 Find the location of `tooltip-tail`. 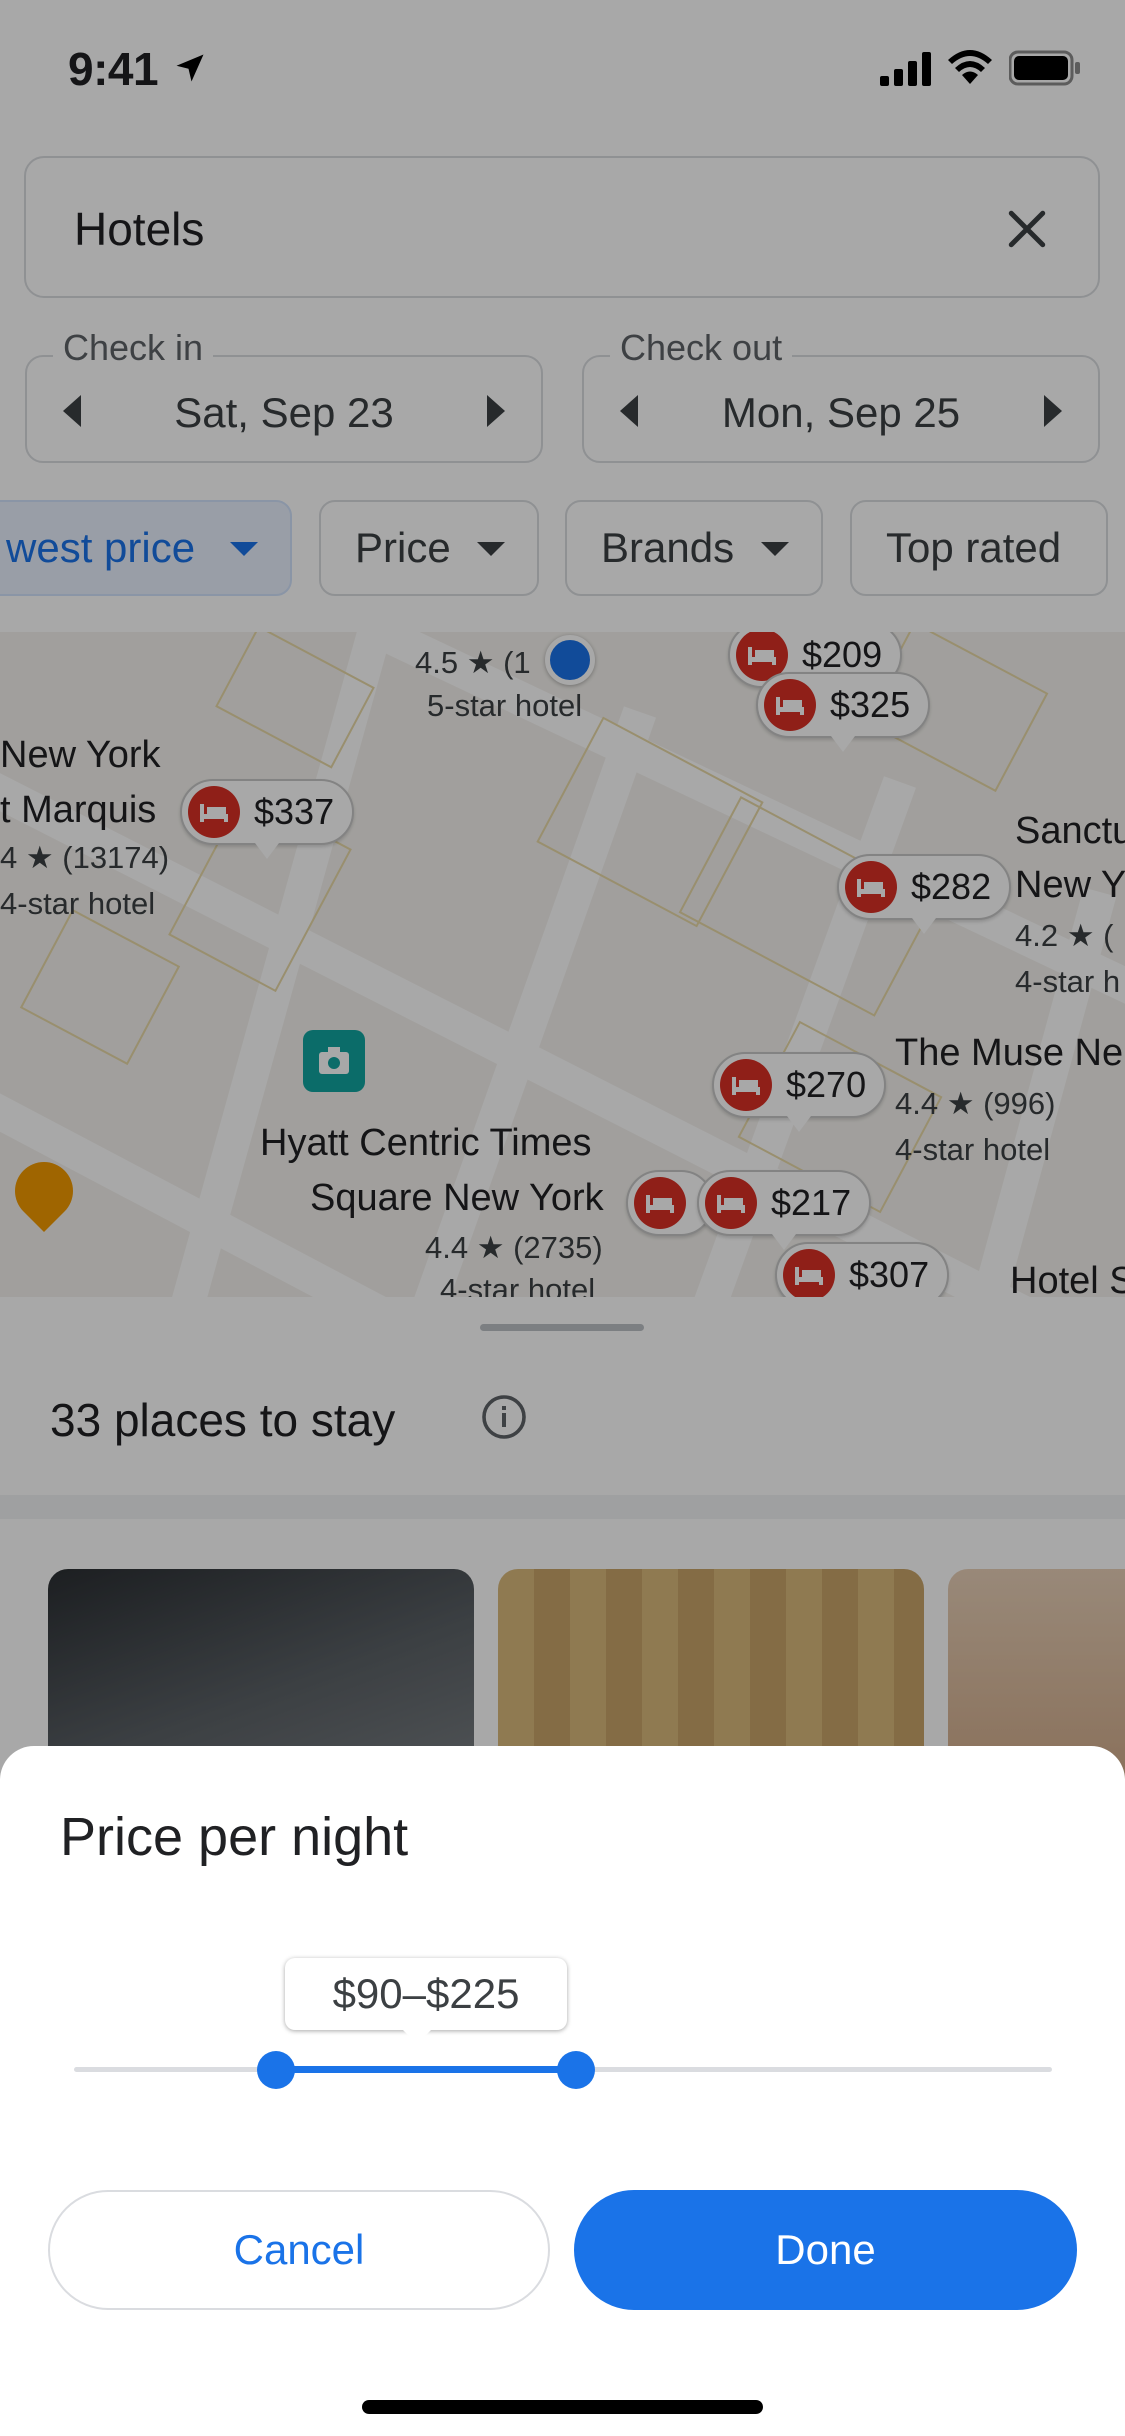

tooltip-tail is located at coordinates (417, 2037).